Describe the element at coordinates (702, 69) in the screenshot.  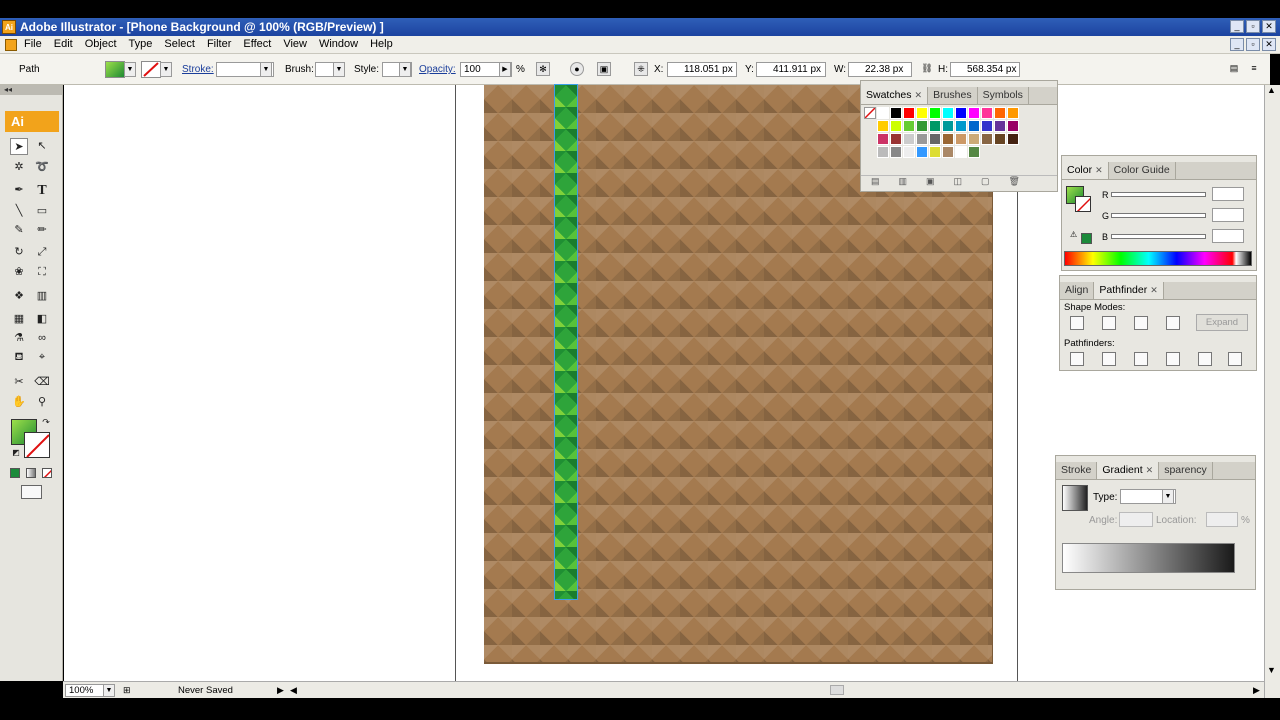
I see `x-field: 118.051 px` at that location.